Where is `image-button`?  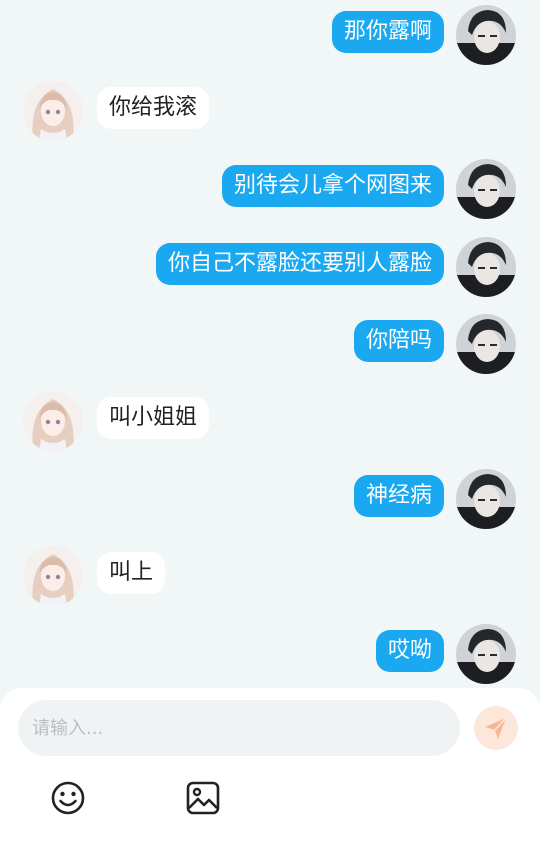
image-button is located at coordinates (203, 798).